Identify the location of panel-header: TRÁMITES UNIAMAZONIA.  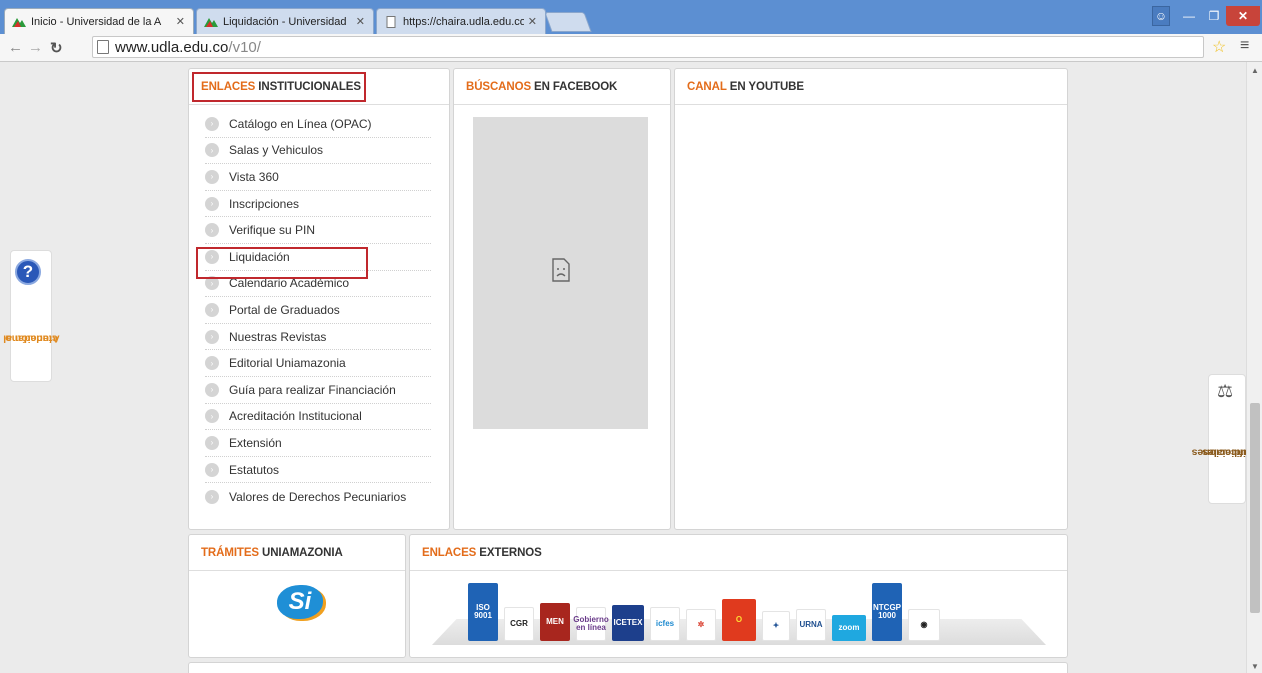
(297, 553).